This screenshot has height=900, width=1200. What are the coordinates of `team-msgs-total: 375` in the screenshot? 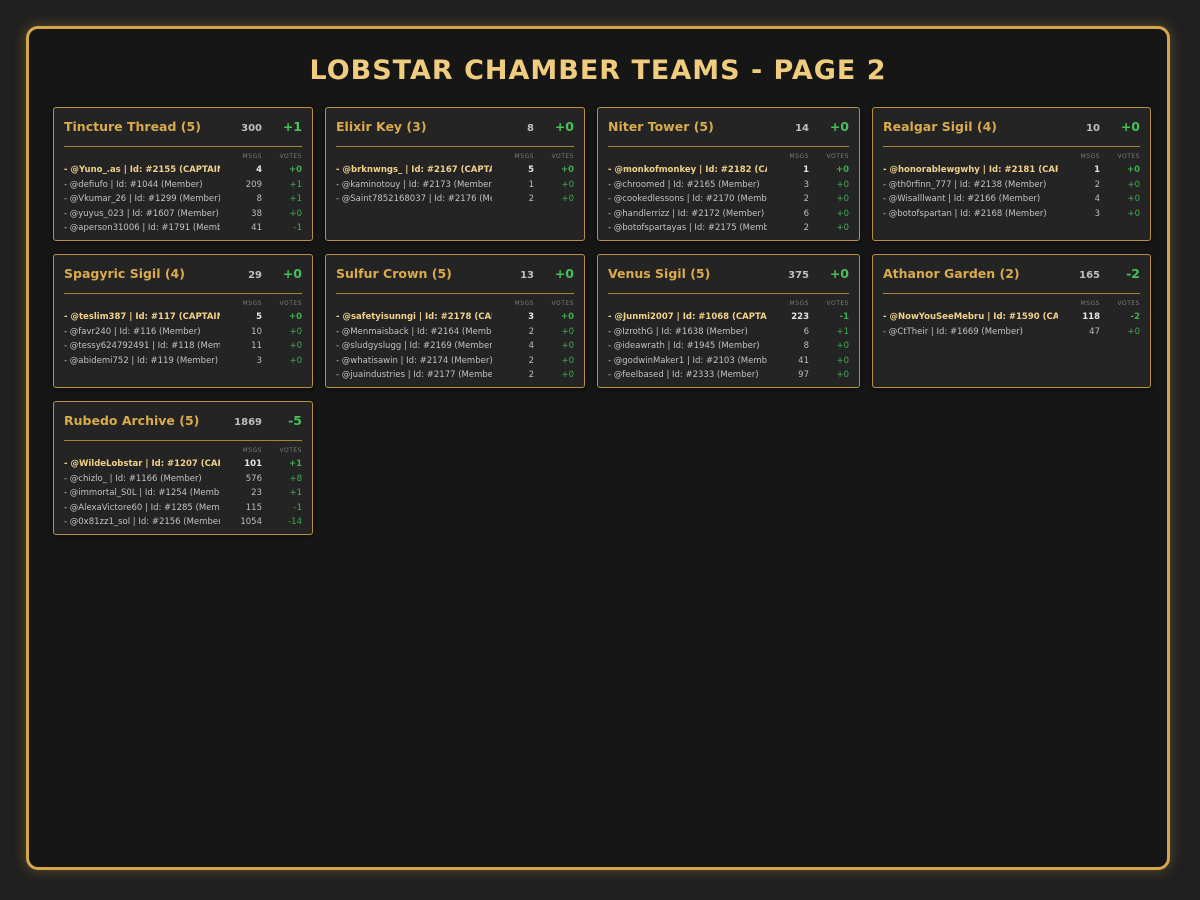 It's located at (798, 275).